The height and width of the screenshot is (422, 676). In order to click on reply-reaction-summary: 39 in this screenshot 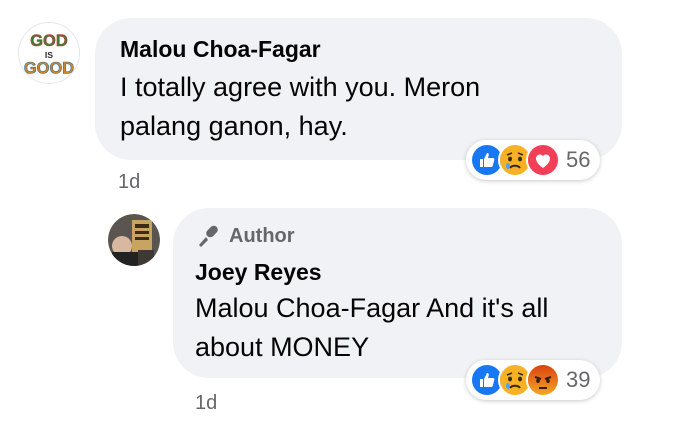, I will do `click(533, 380)`.